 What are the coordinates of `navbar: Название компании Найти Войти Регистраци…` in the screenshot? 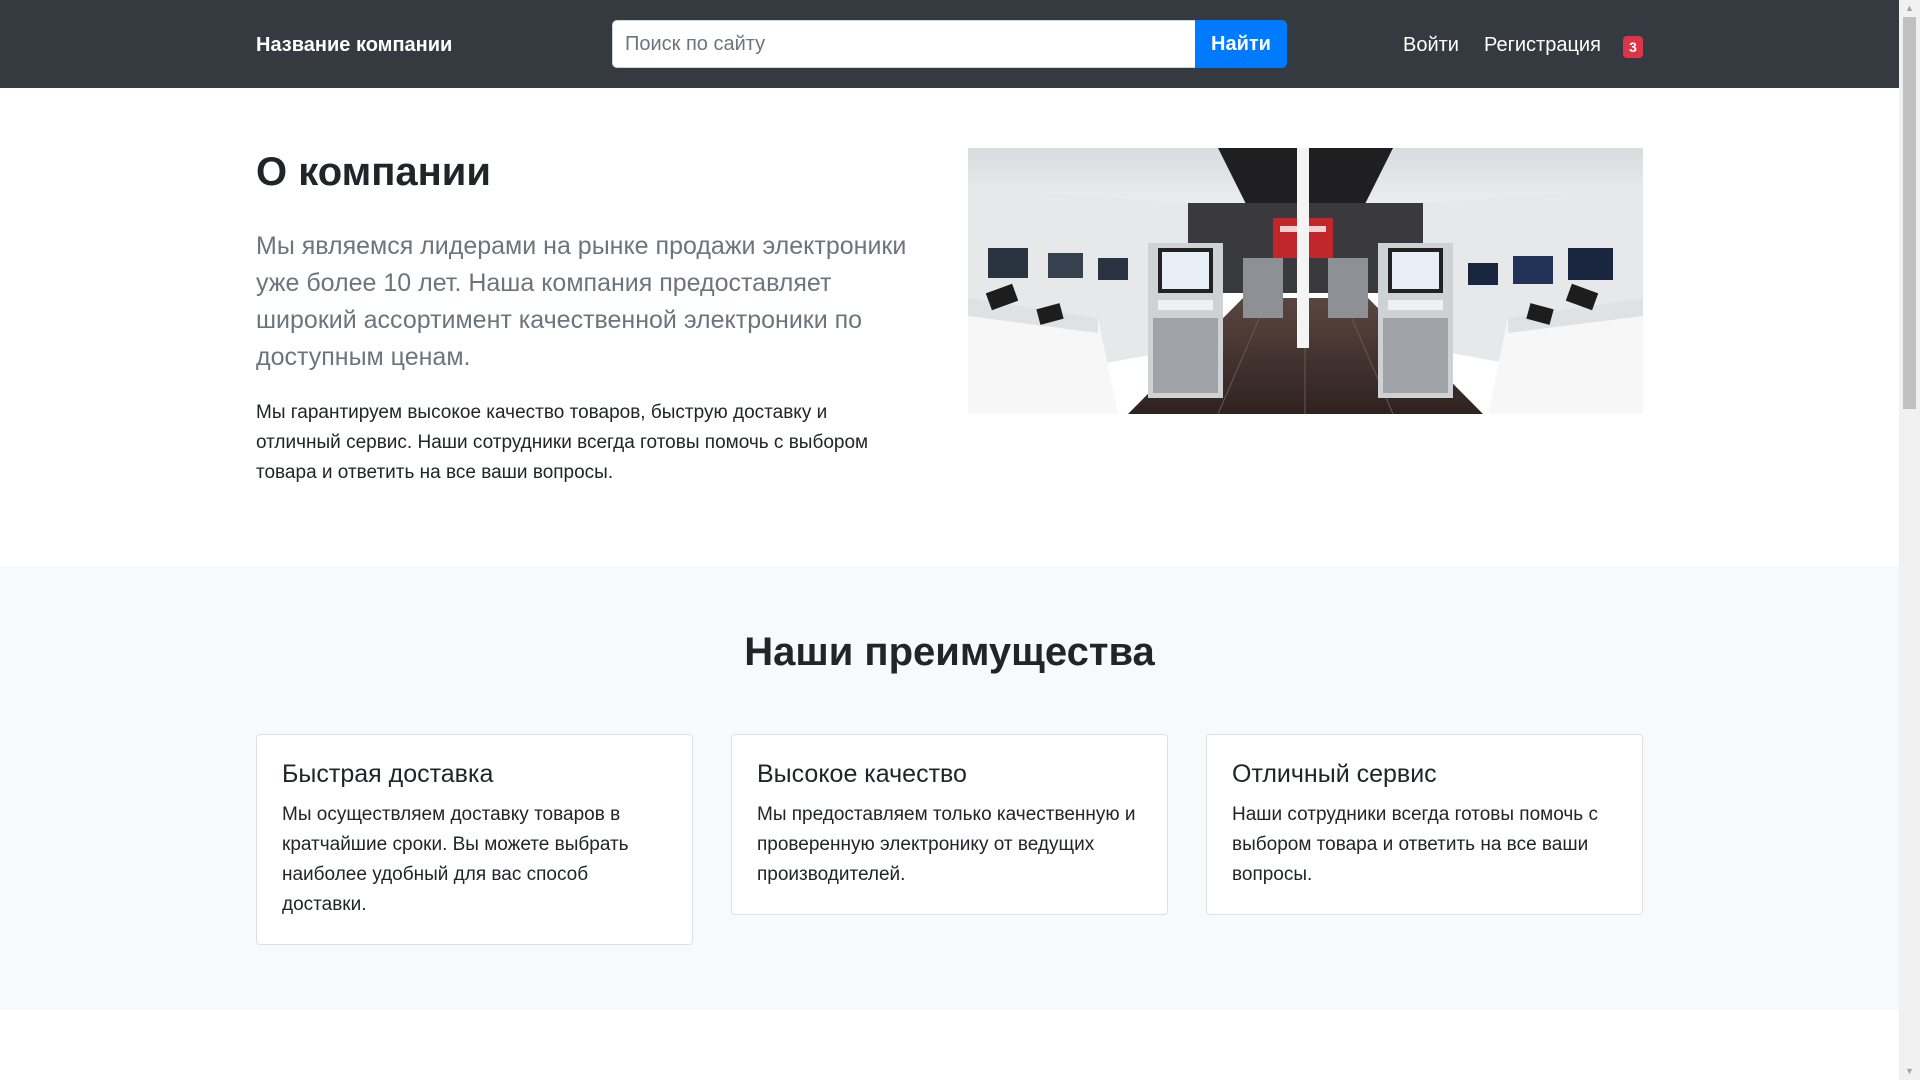 It's located at (949, 44).